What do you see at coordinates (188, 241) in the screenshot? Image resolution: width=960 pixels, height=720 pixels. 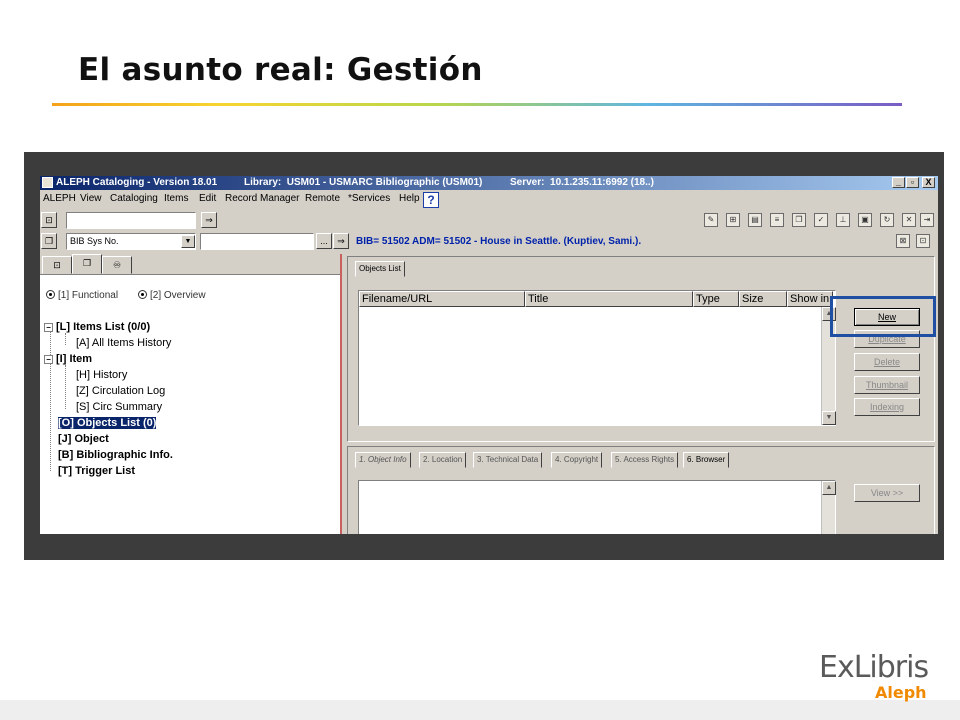 I see `chevron-down-icon: ▼` at bounding box center [188, 241].